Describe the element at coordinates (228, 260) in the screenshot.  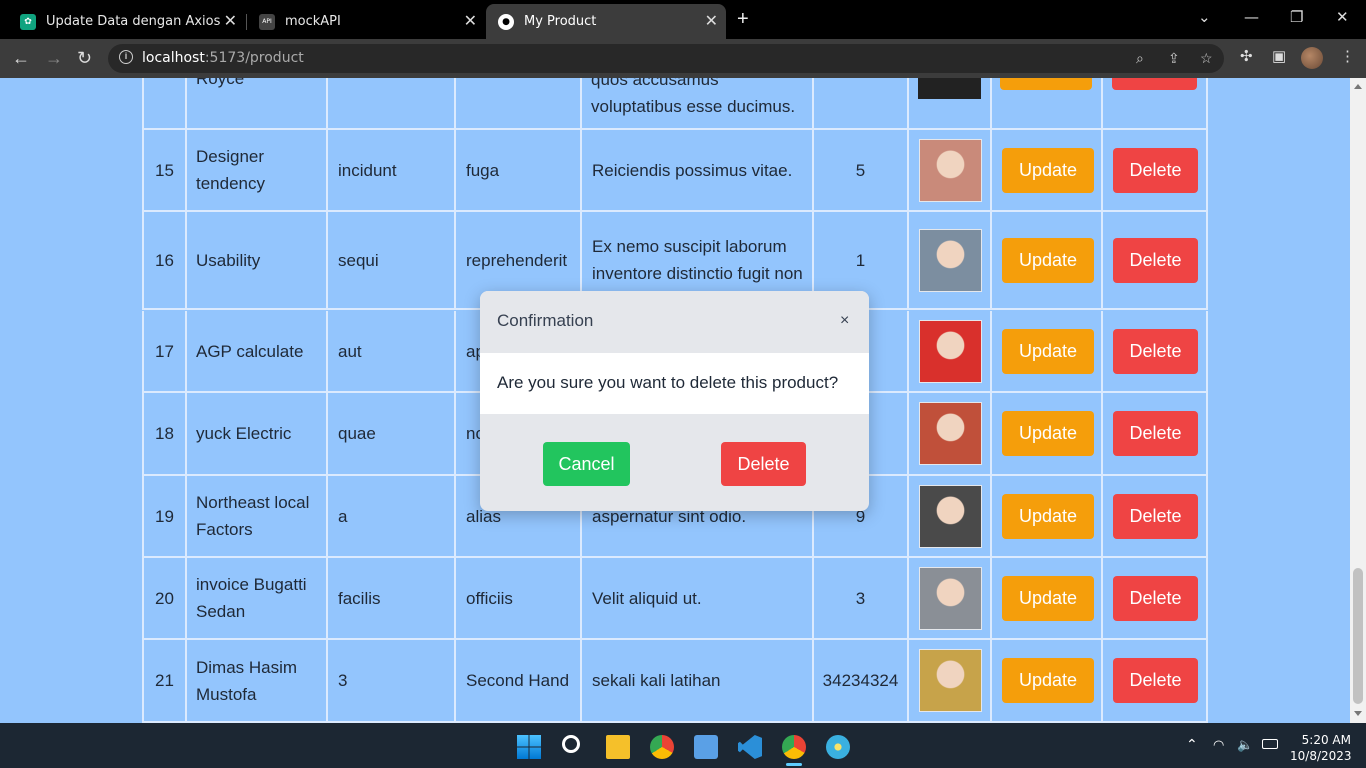
I see `product-name: Usability` at that location.